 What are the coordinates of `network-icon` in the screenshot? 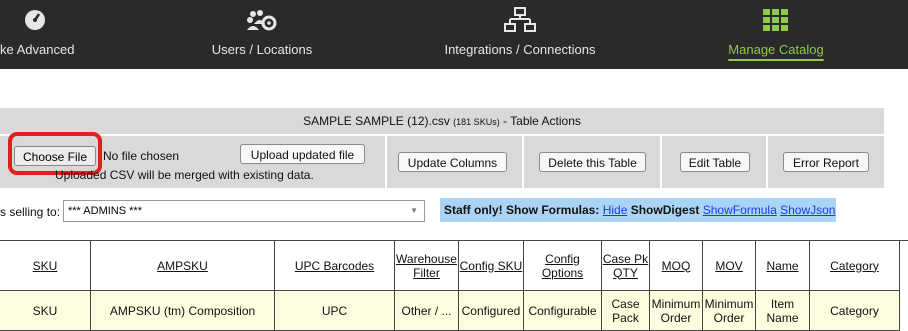 It's located at (520, 20).